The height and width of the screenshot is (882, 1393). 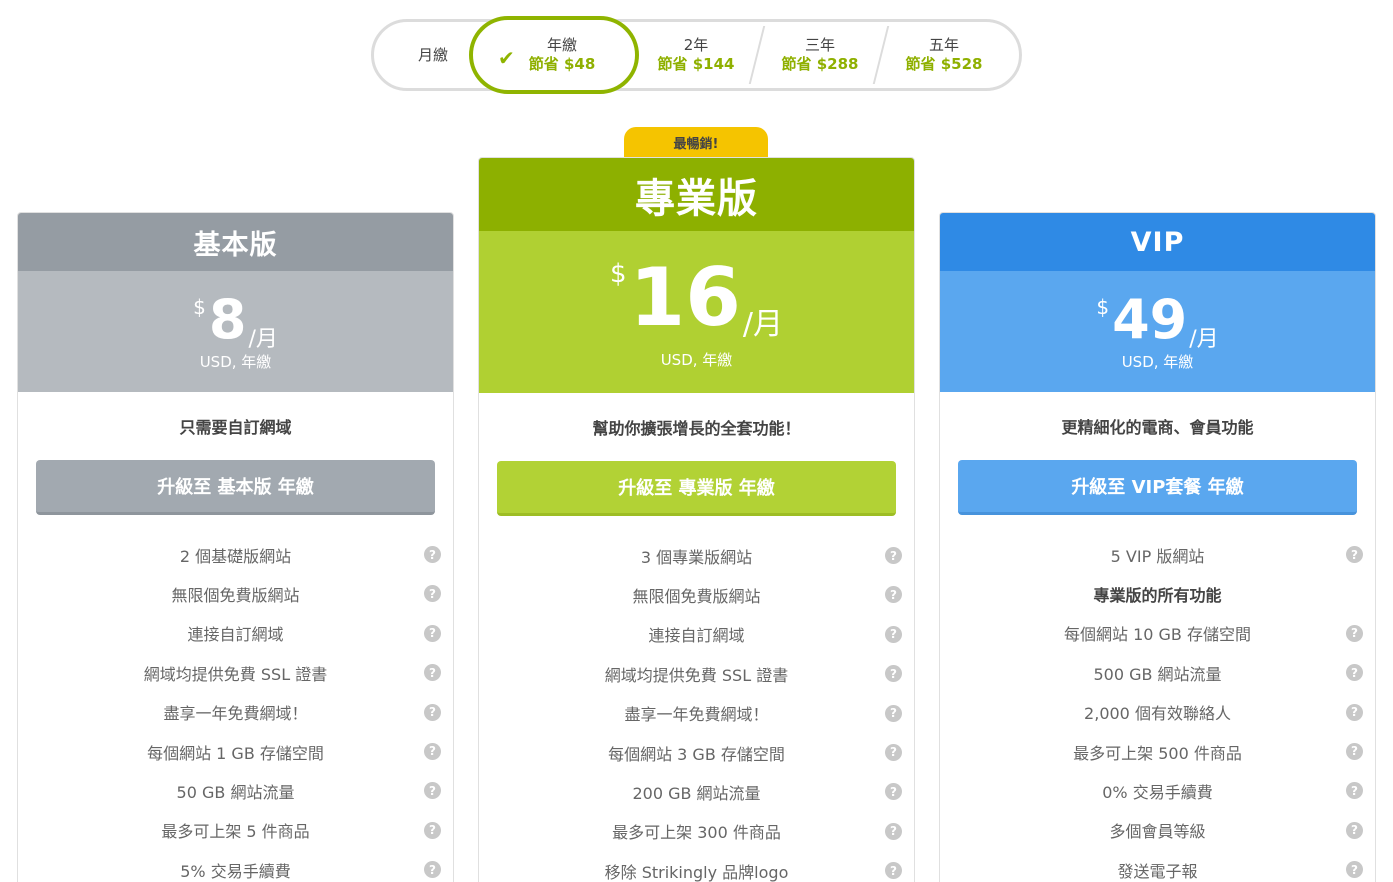 What do you see at coordinates (696, 754) in the screenshot?
I see `feature-label: 每個網站 3 GB 存儲空間` at bounding box center [696, 754].